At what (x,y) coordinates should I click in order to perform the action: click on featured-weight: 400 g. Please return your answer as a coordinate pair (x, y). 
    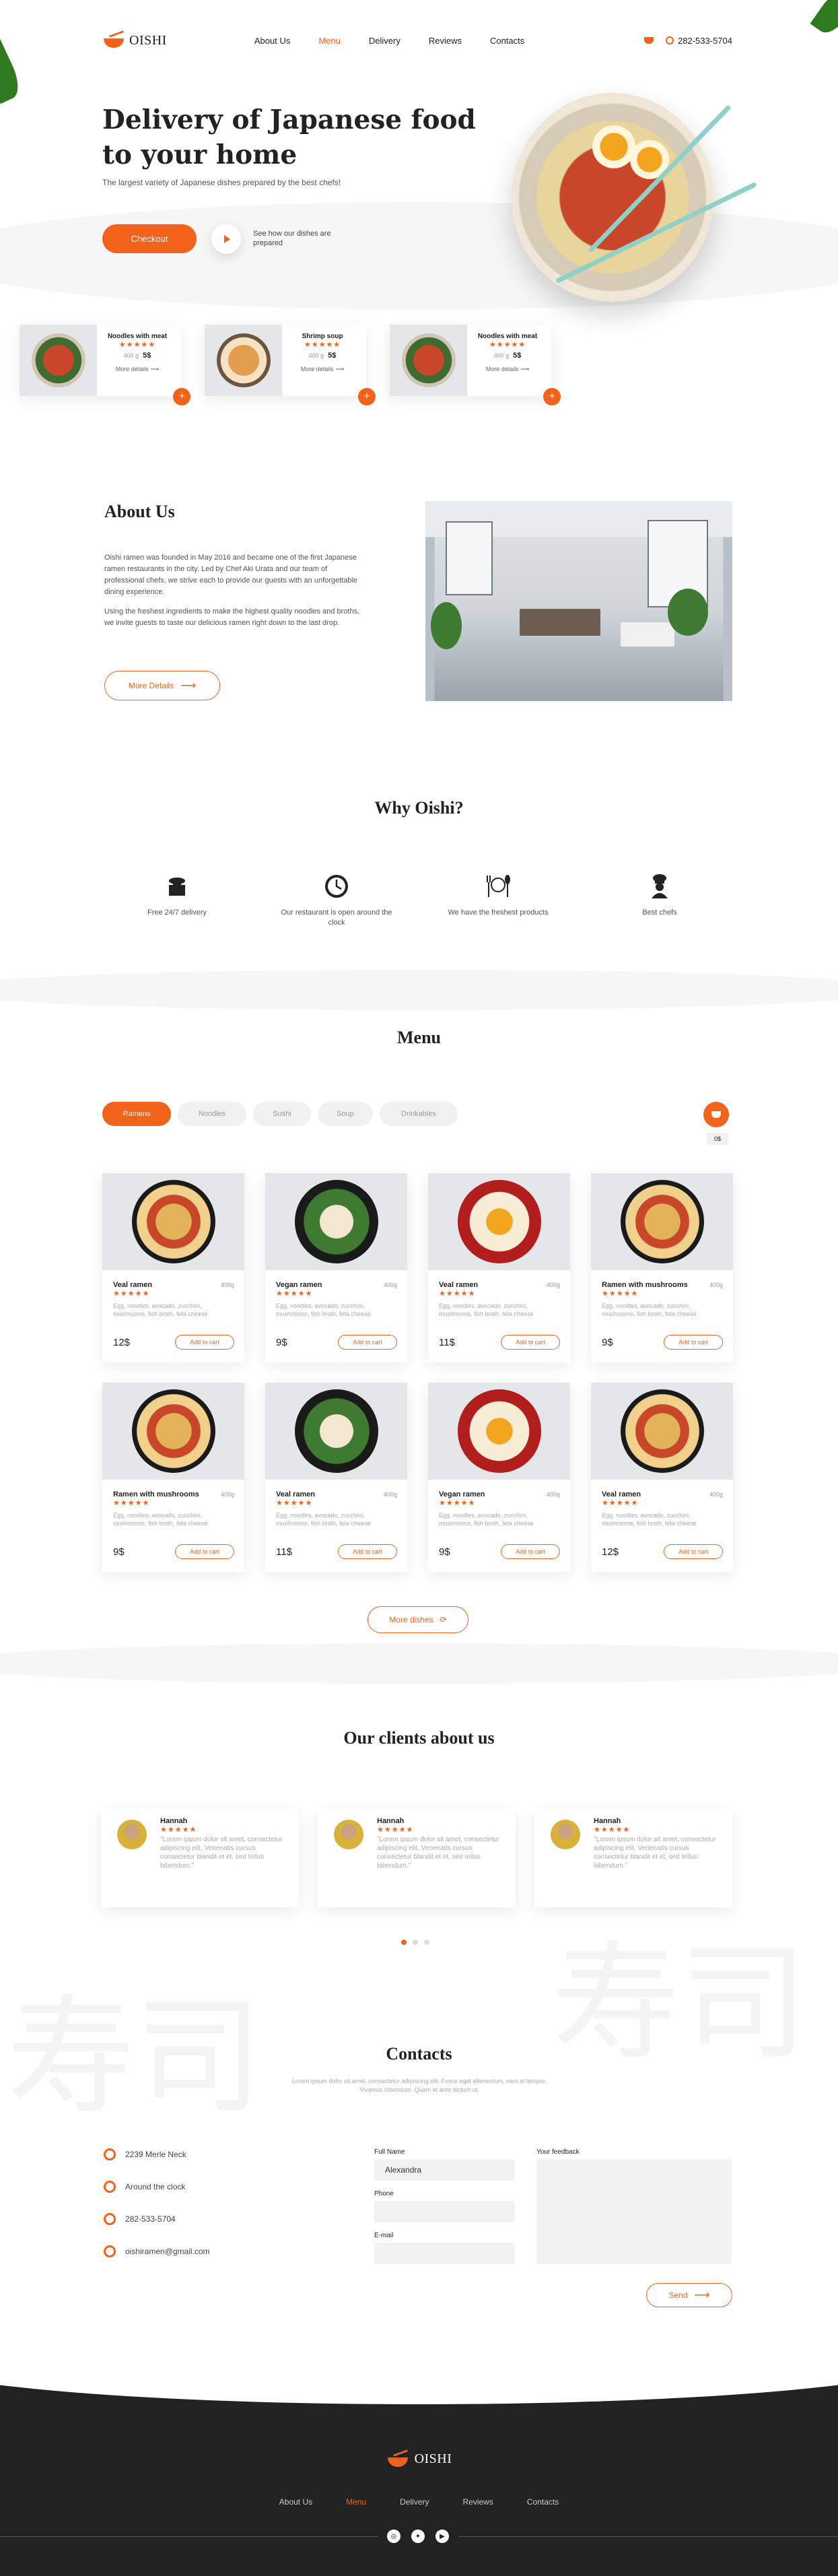
    Looking at the image, I should click on (501, 355).